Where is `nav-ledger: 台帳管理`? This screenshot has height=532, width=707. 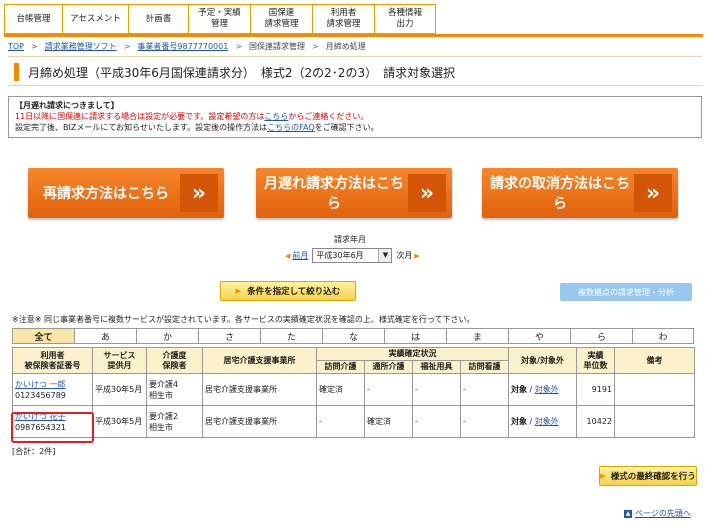
nav-ledger: 台帳管理 is located at coordinates (33, 19).